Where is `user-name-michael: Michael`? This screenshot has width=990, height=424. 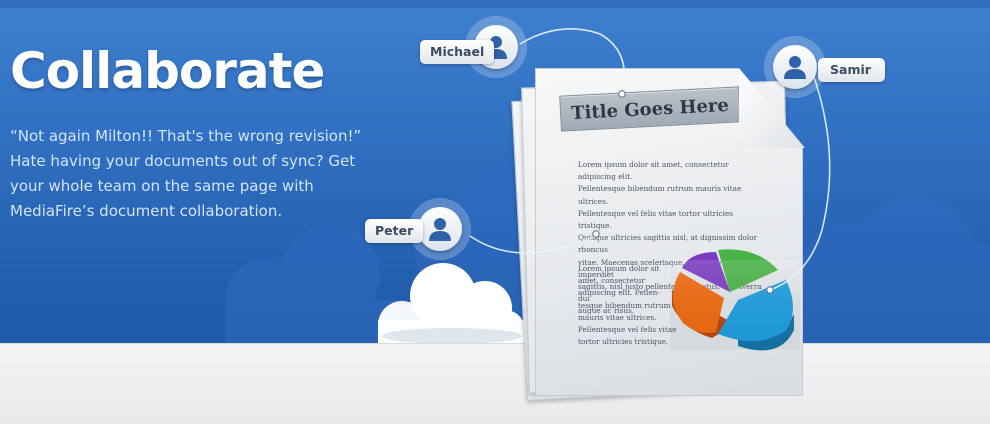 user-name-michael: Michael is located at coordinates (457, 52).